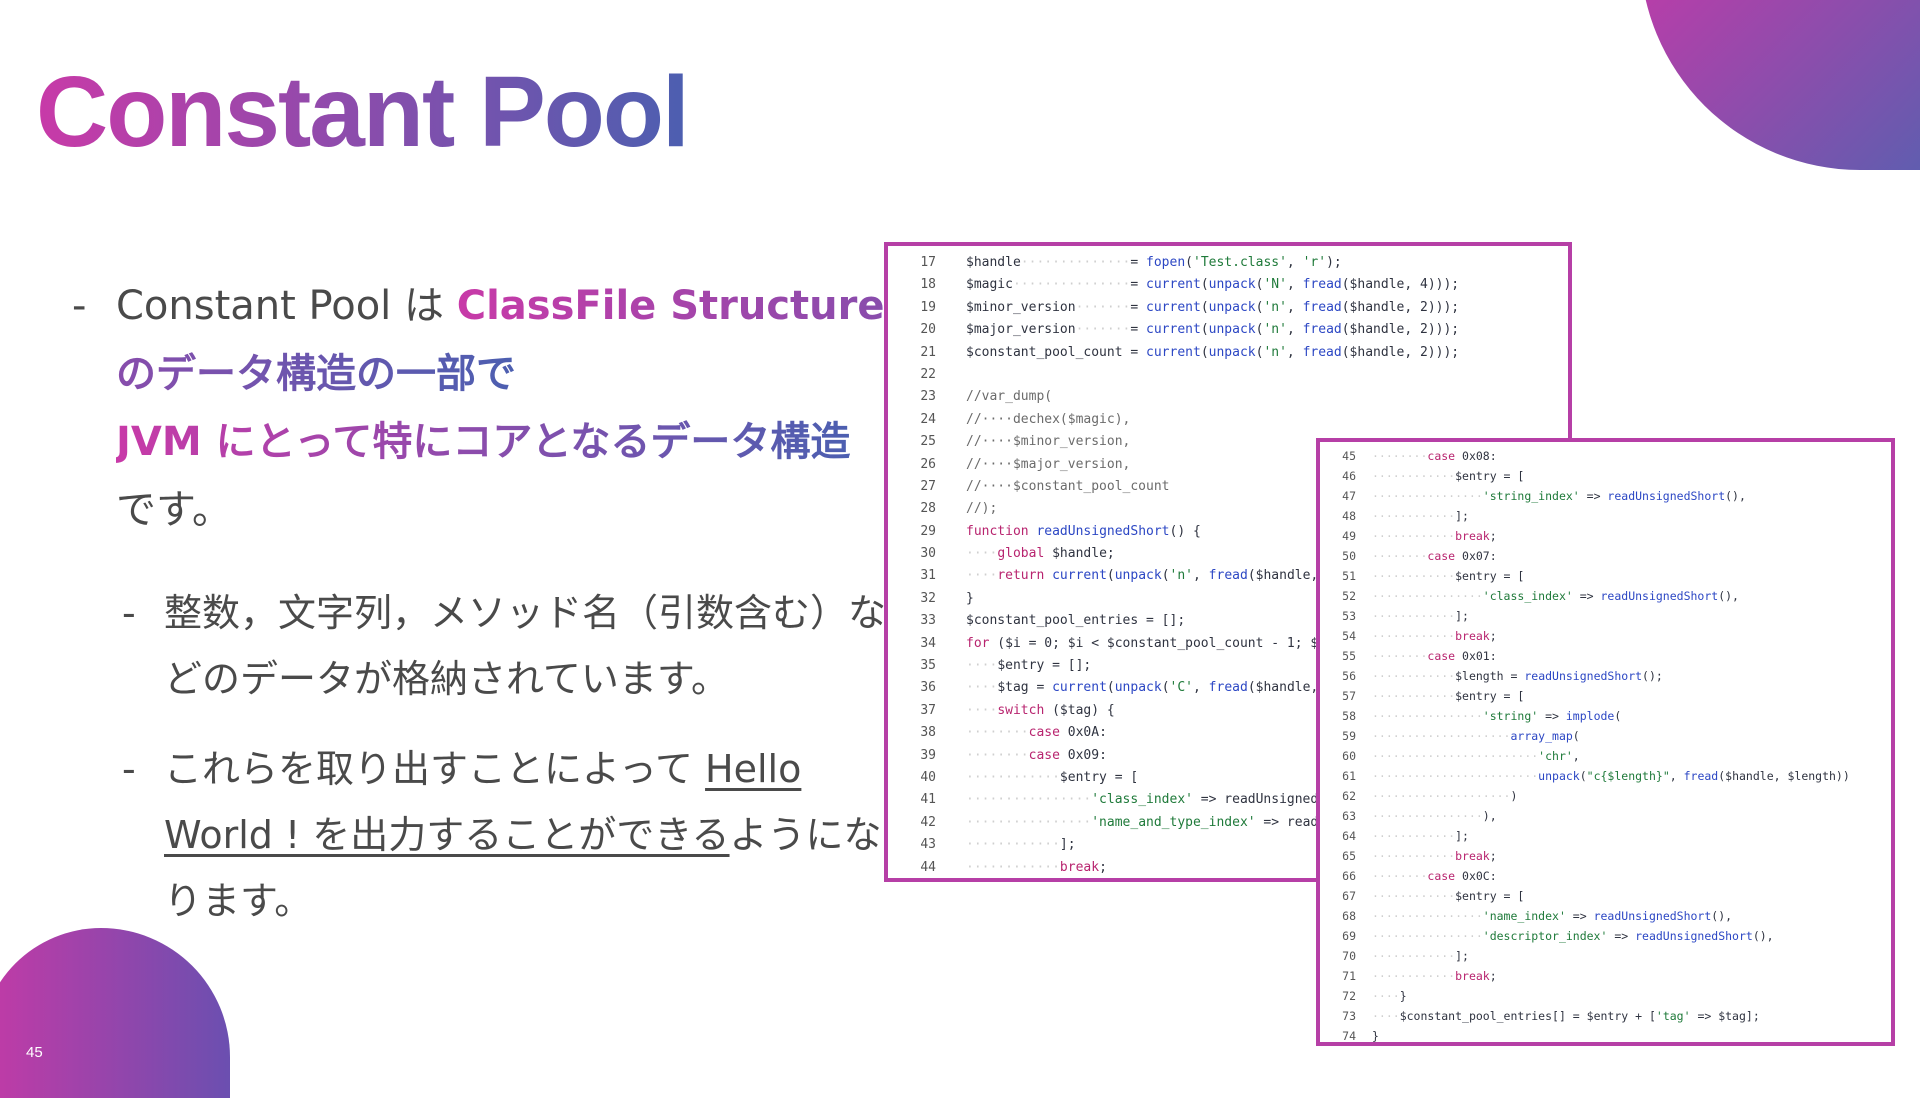 The width and height of the screenshot is (1920, 1098). I want to click on code-line: 51 ············$entry = [, so click(1605, 576).